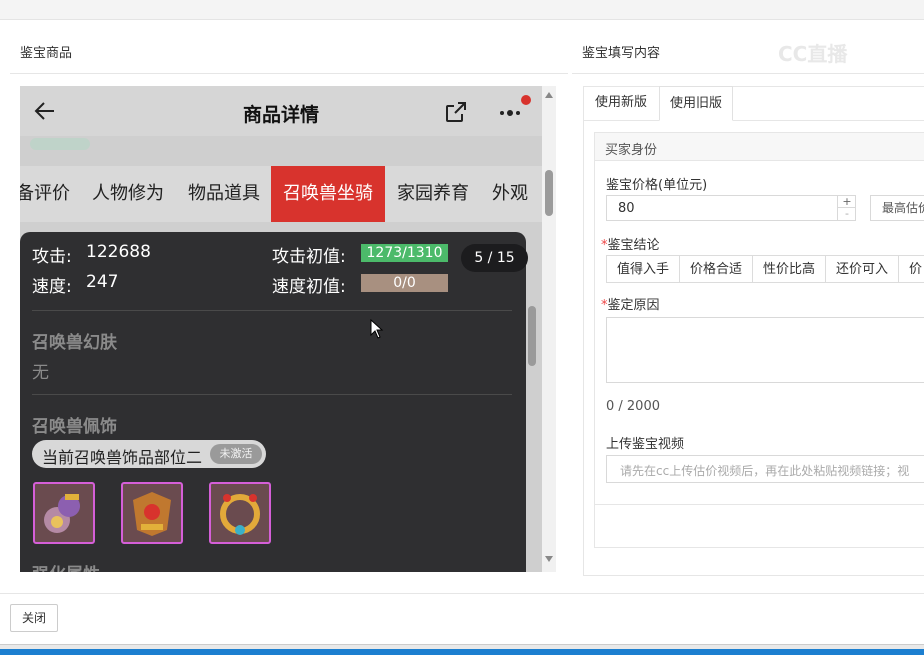  What do you see at coordinates (309, 257) in the screenshot?
I see `attack-init-label: 攻击初值:` at bounding box center [309, 257].